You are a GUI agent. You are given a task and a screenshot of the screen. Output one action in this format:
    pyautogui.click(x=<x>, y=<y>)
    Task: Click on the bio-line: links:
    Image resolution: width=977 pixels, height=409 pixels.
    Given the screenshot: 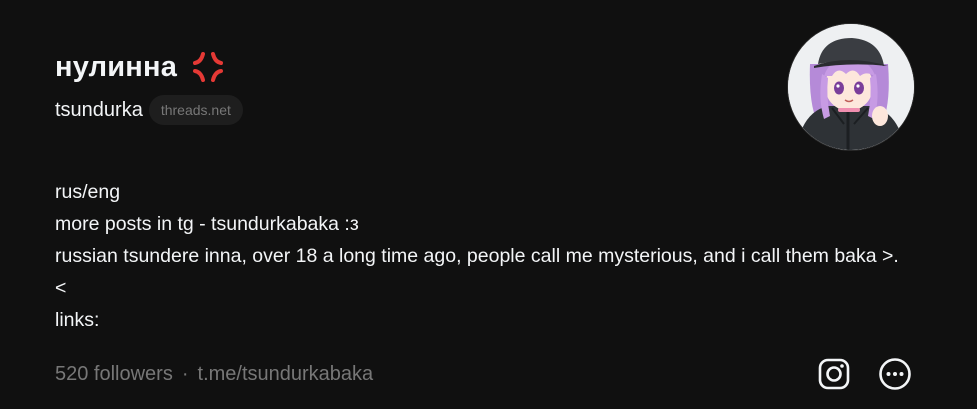 What is the action you would take?
    pyautogui.click(x=77, y=320)
    